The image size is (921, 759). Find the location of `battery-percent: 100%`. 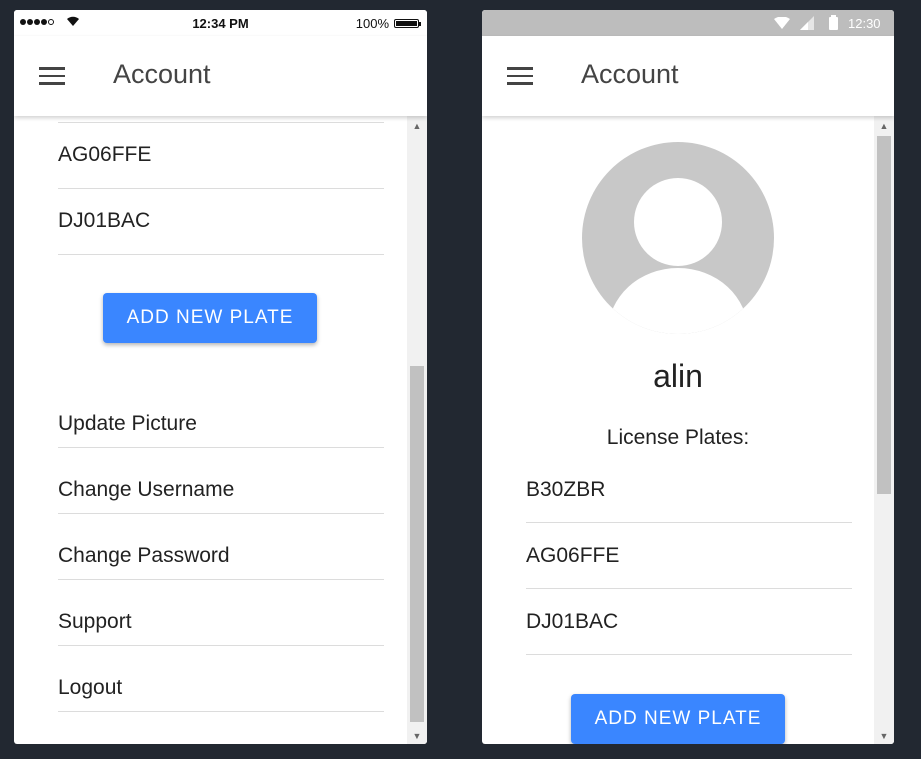

battery-percent: 100% is located at coordinates (372, 23).